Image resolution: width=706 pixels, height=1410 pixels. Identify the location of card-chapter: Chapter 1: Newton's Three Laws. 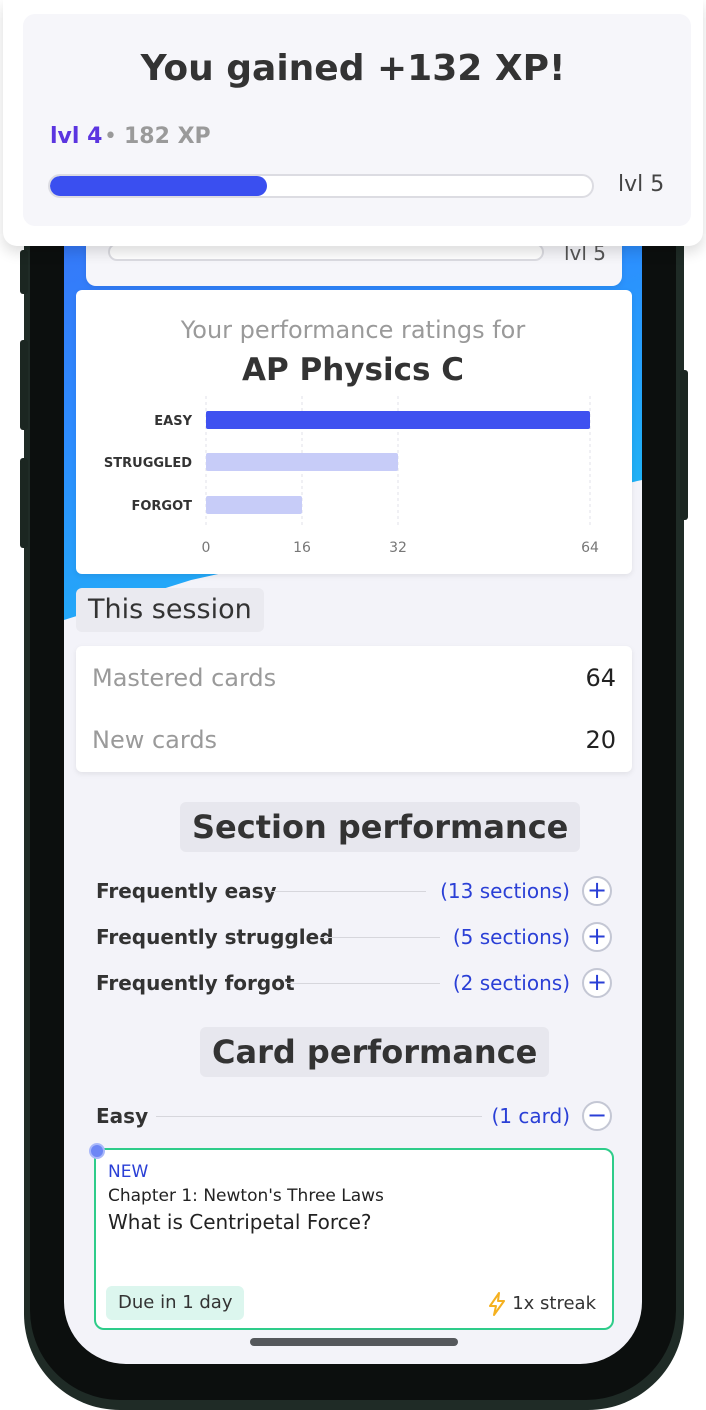
(246, 1196).